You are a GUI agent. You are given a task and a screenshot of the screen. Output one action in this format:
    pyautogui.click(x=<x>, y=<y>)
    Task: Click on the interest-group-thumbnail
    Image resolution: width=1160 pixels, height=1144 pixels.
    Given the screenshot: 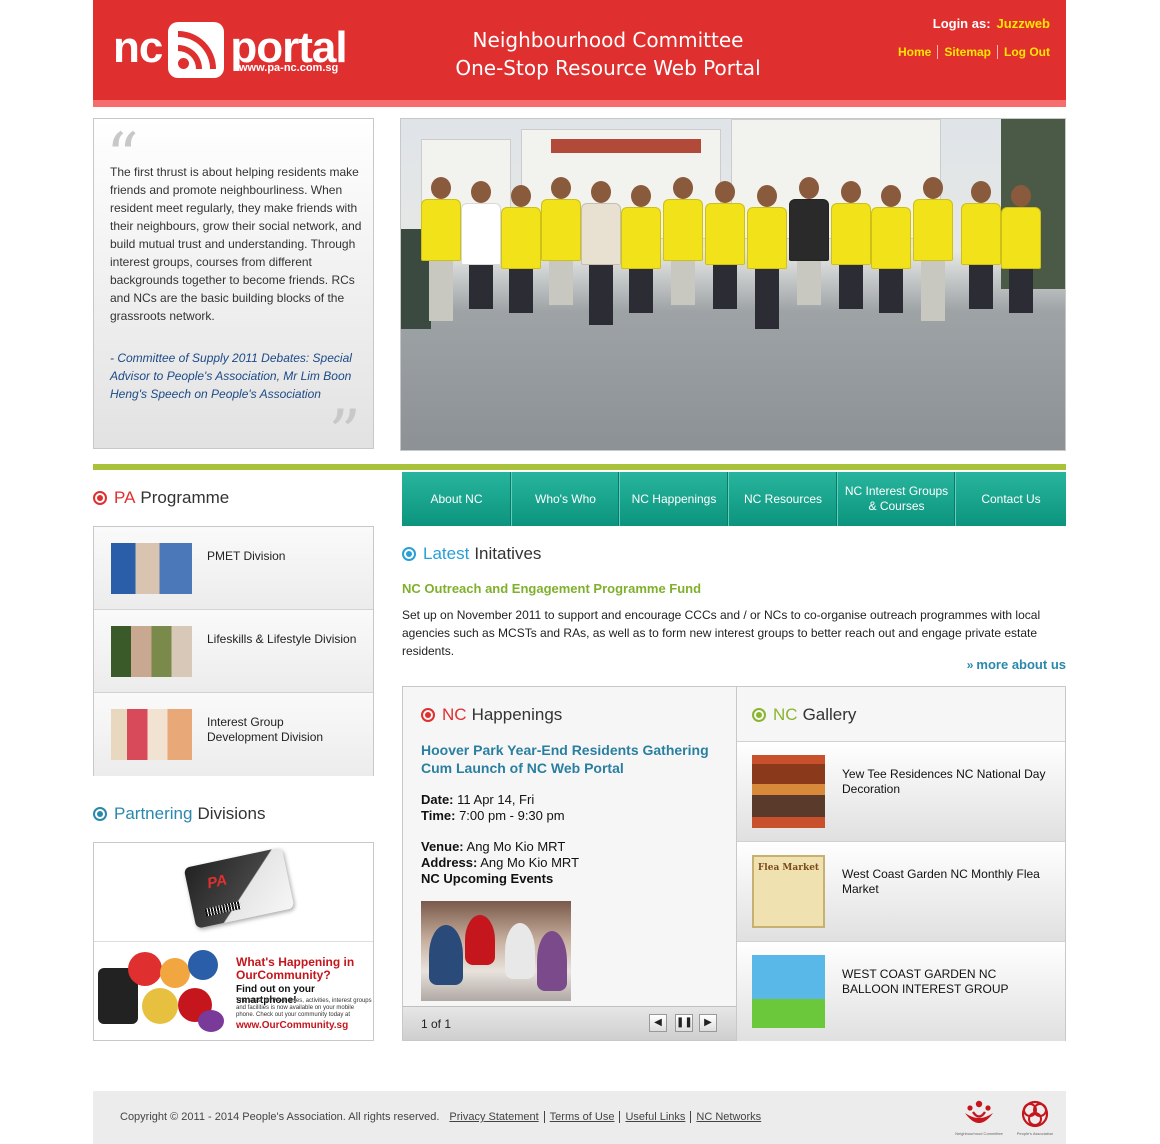 What is the action you would take?
    pyautogui.click(x=151, y=734)
    